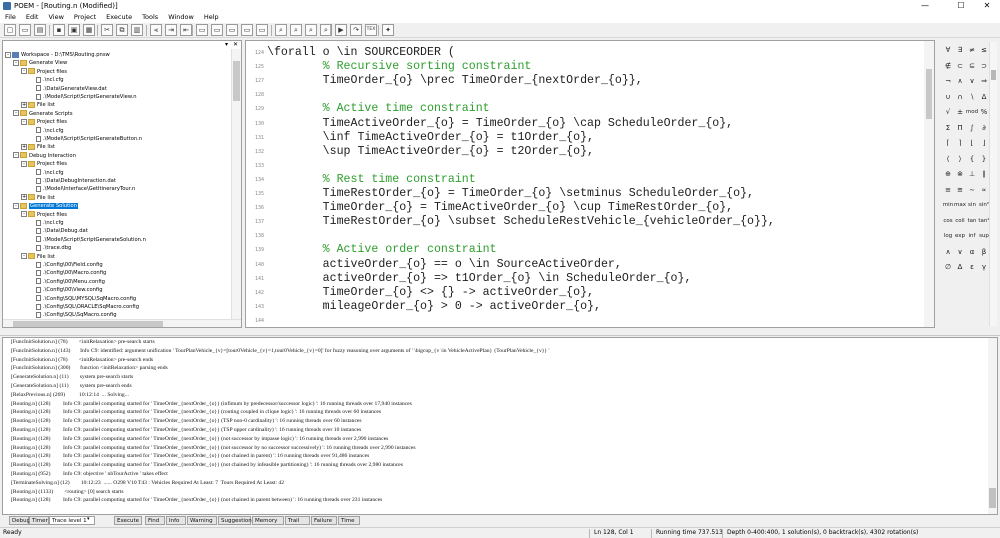 The image size is (1000, 538). Describe the element at coordinates (150, 17) in the screenshot. I see `menu-tools: Tools` at that location.